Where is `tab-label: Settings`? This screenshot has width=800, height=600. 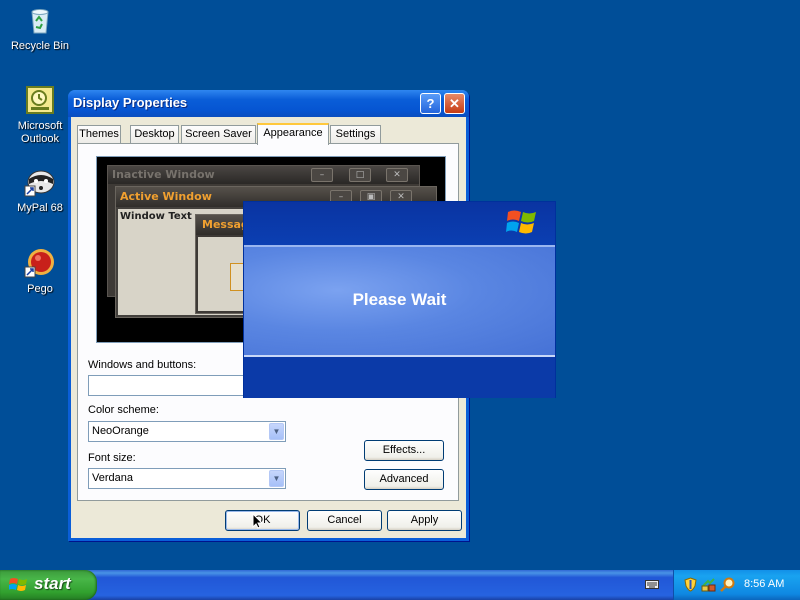 tab-label: Settings is located at coordinates (355, 134).